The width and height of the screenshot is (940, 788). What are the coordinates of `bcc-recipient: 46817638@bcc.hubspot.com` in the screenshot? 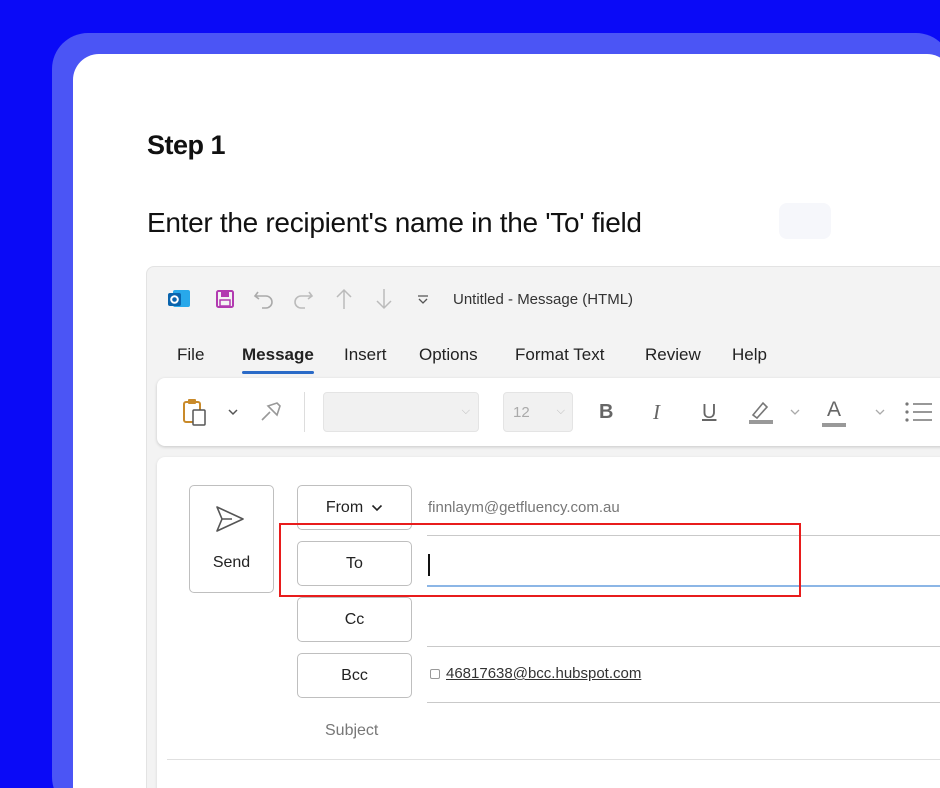 It's located at (535, 673).